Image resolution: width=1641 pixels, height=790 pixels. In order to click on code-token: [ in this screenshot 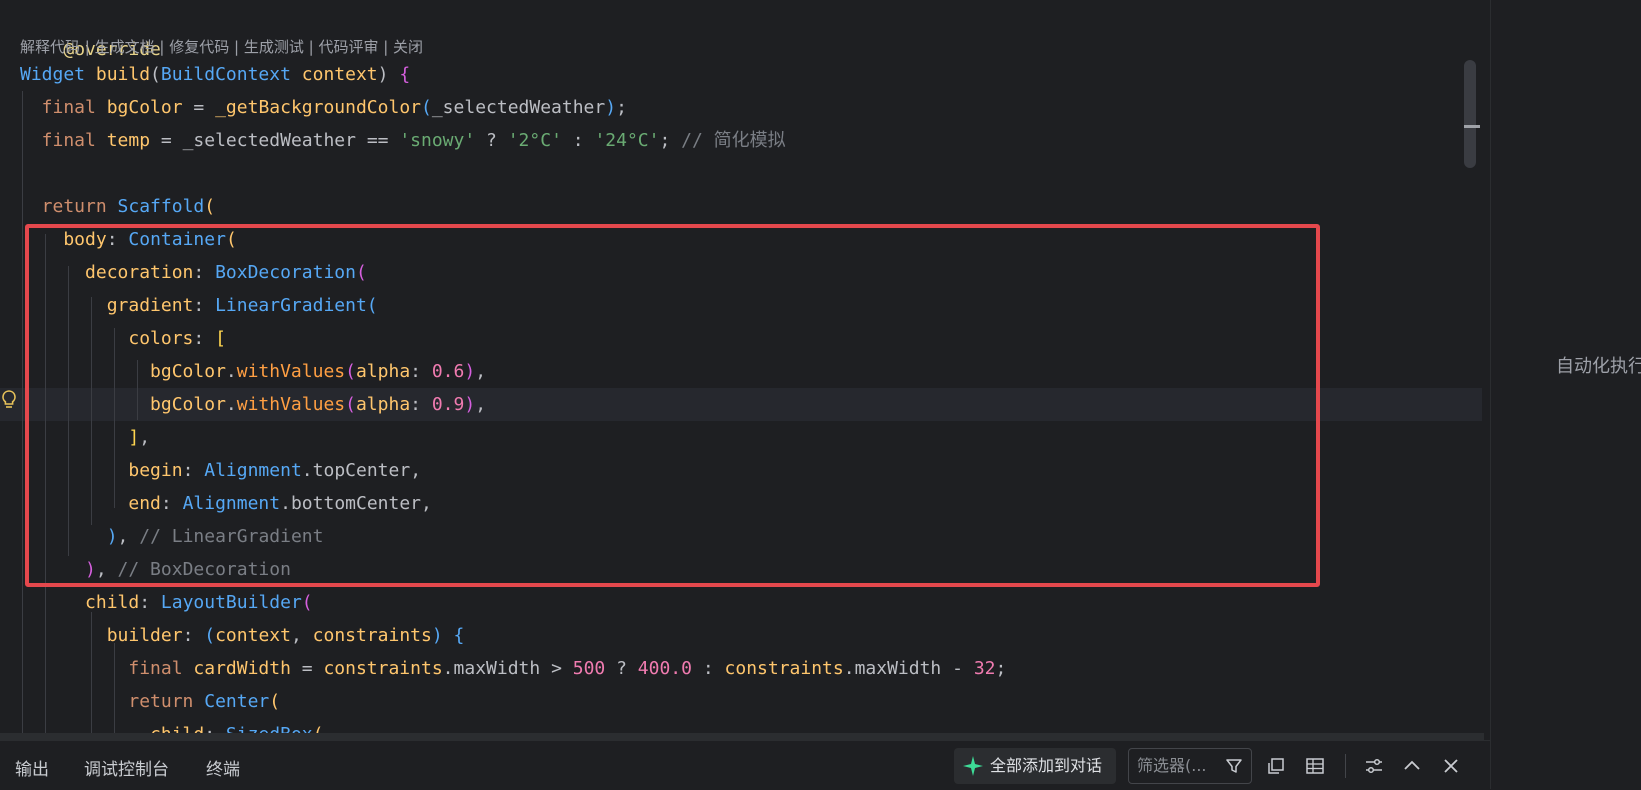, I will do `click(220, 338)`.